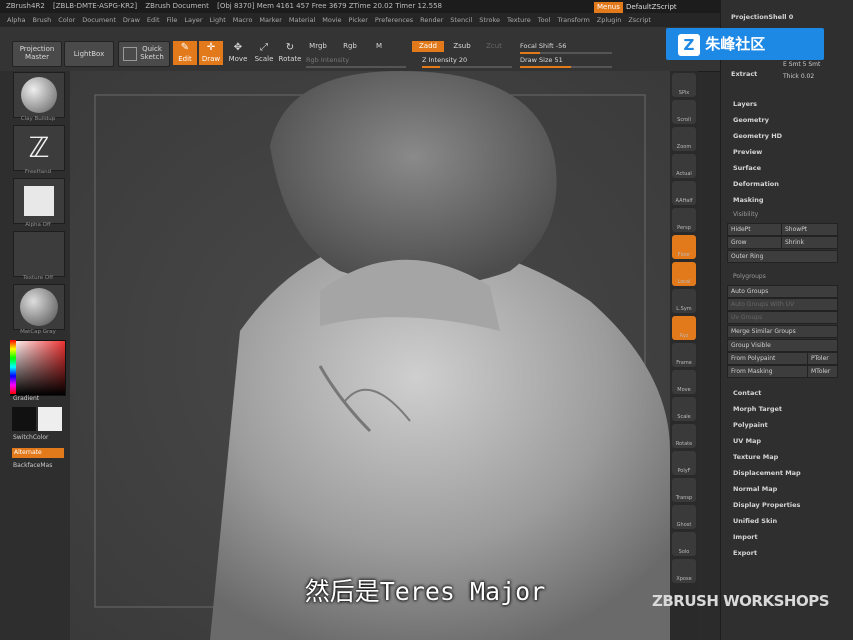 The height and width of the screenshot is (640, 853). Describe the element at coordinates (39, 148) in the screenshot. I see `stroke-thumbnail: ℤ` at that location.